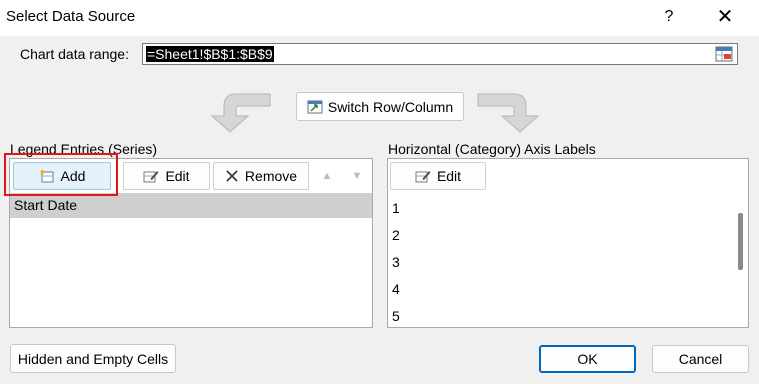 Image resolution: width=759 pixels, height=384 pixels. I want to click on help-button: ?, so click(669, 17).